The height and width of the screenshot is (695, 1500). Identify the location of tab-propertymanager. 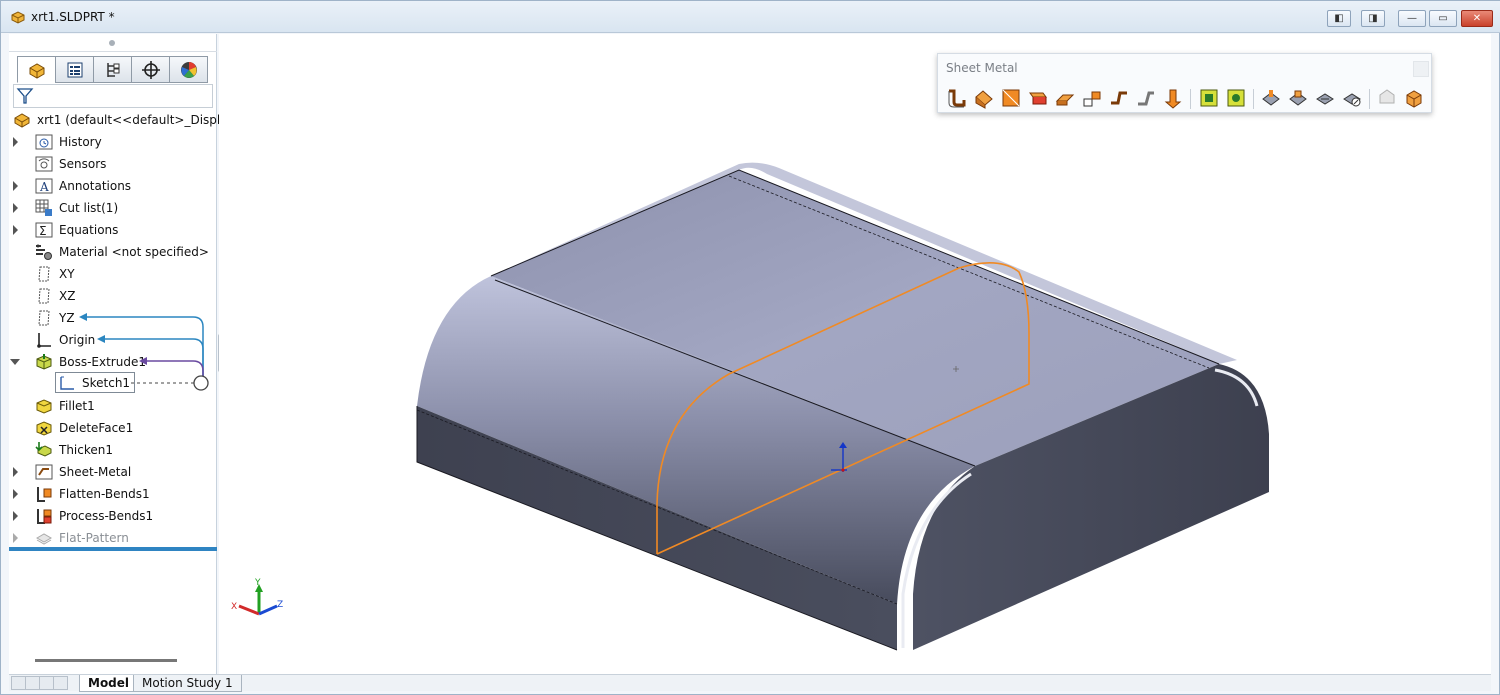
(74, 69).